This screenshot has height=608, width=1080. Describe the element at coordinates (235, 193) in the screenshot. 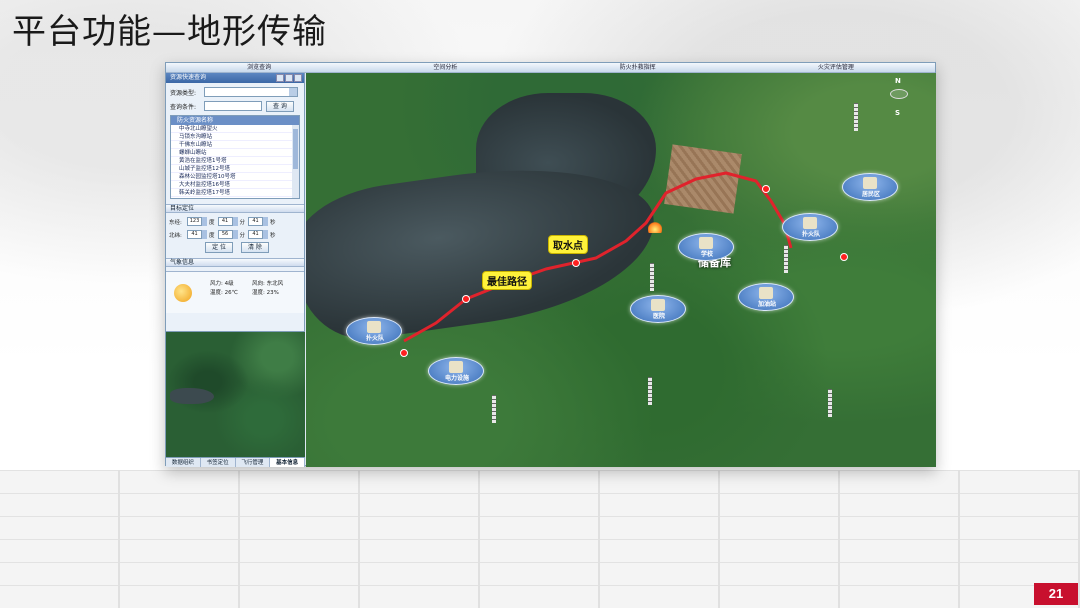

I see `list-item: 韩关岭监控塔17号塔` at that location.